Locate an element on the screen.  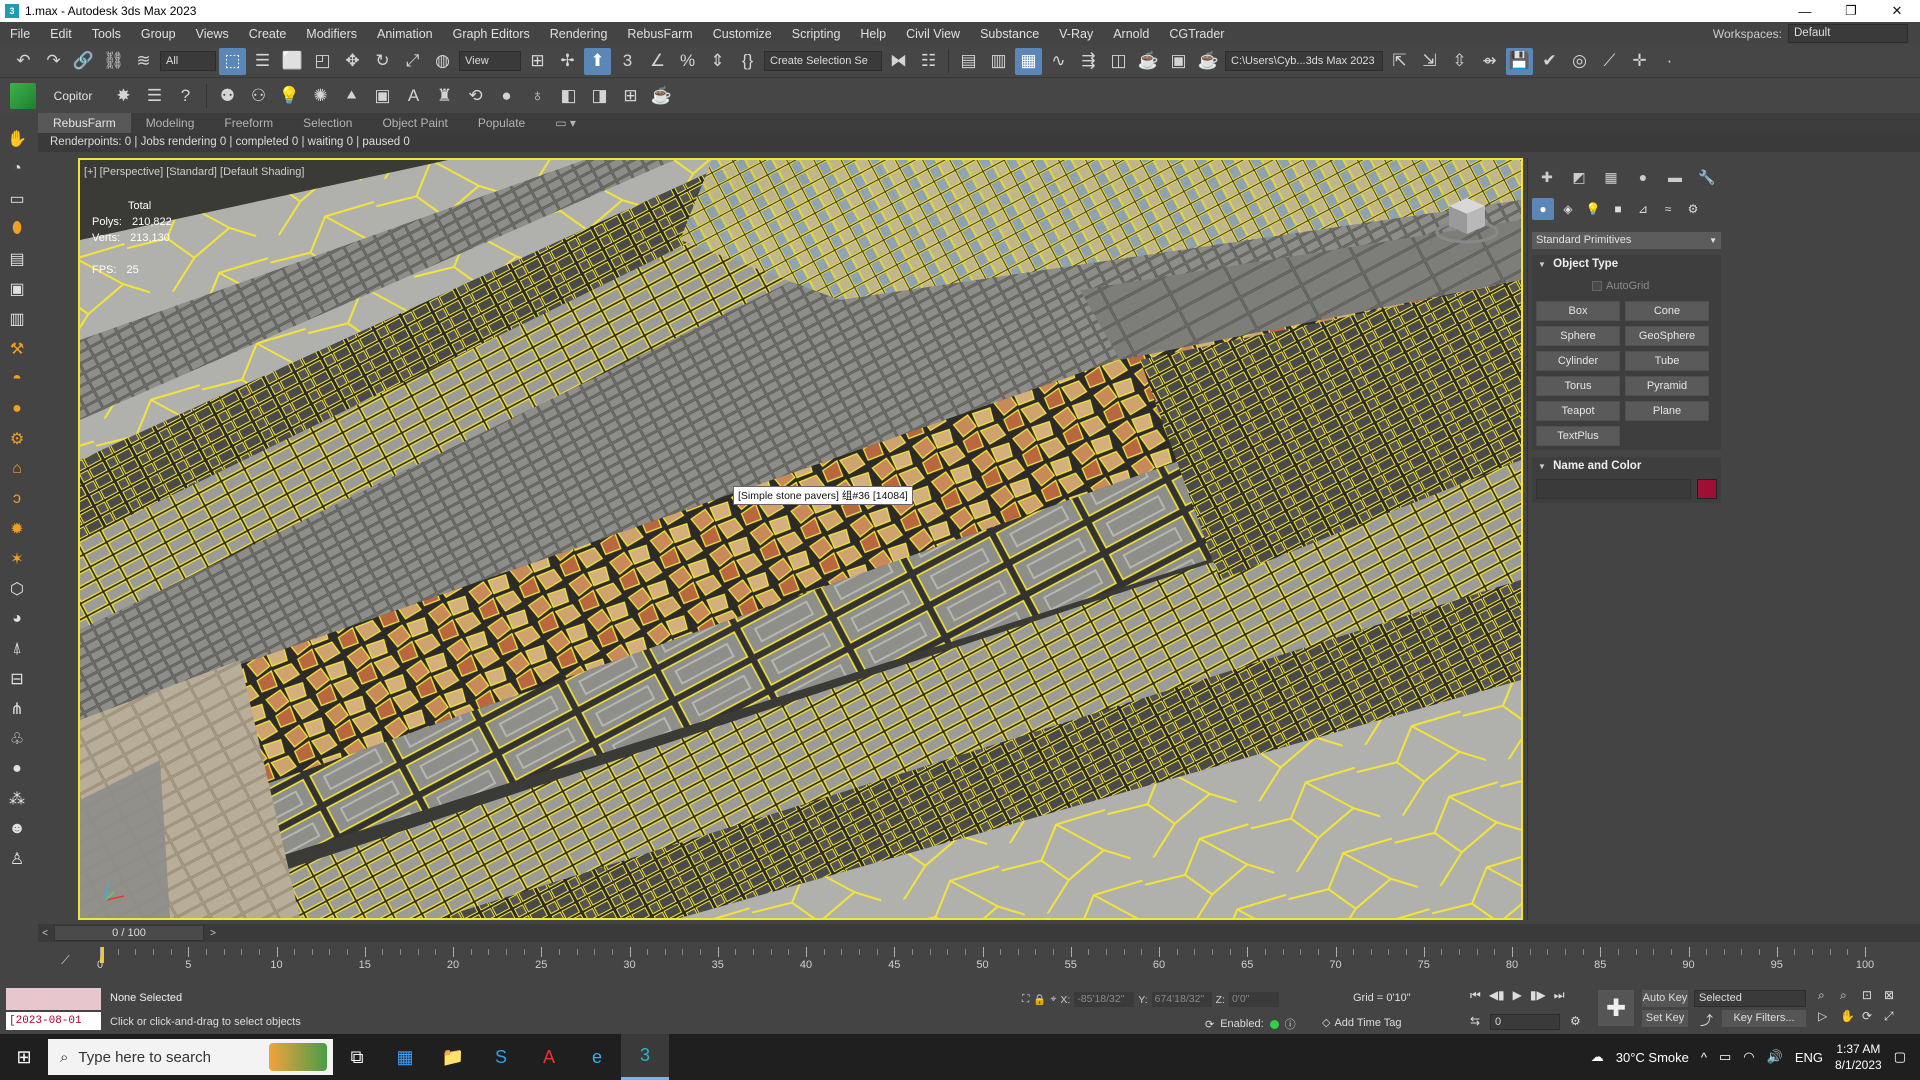
cylinder-button: Cylinder is located at coordinates (1578, 361).